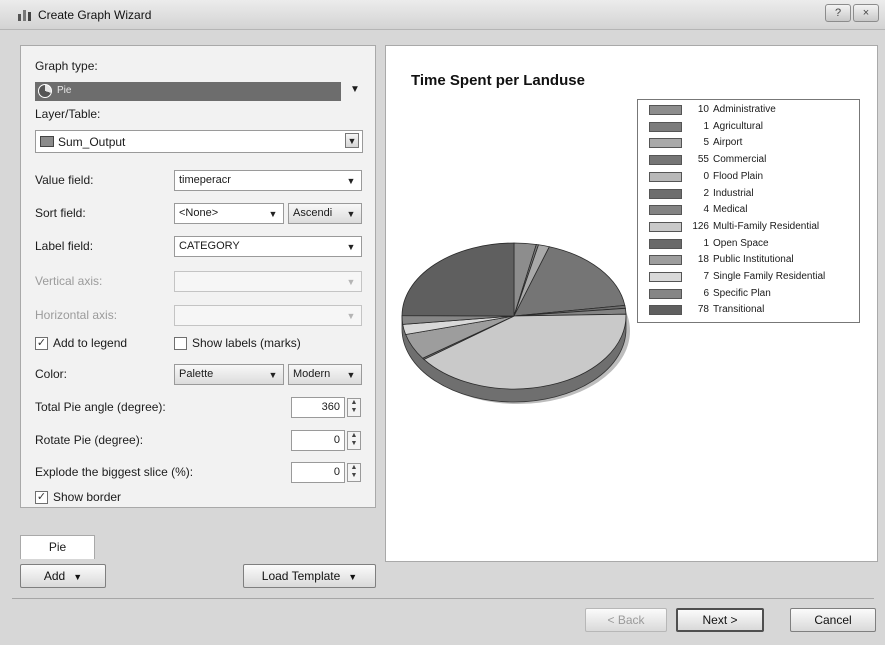 This screenshot has width=885, height=645. What do you see at coordinates (41, 343) in the screenshot?
I see `checkmark-icon: ✓` at bounding box center [41, 343].